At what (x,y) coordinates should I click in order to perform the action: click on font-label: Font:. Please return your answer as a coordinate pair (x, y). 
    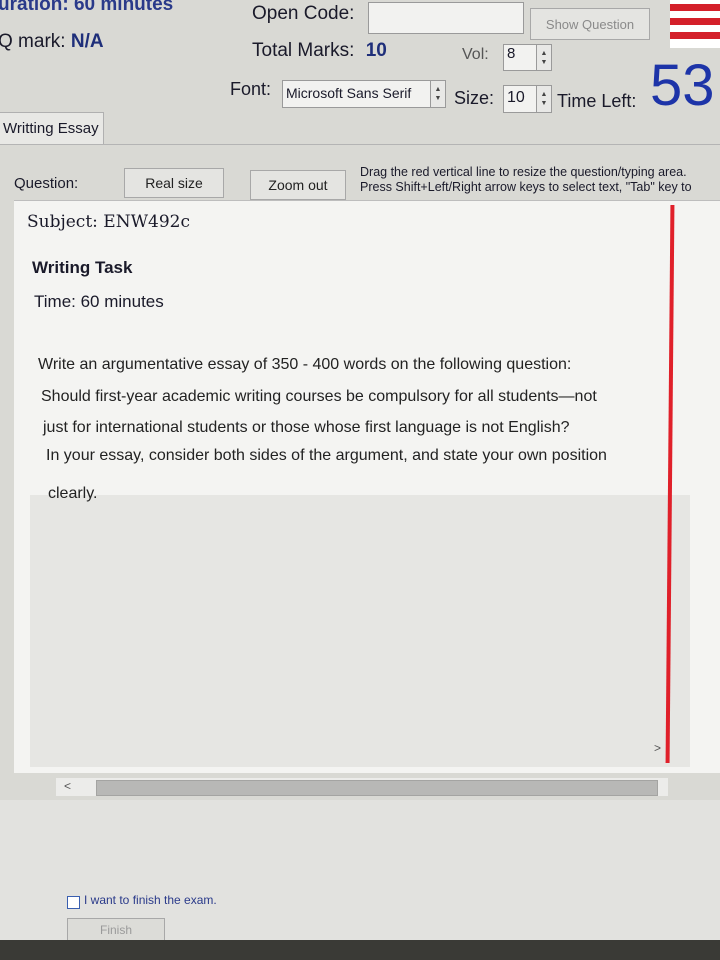
    Looking at the image, I should click on (251, 89).